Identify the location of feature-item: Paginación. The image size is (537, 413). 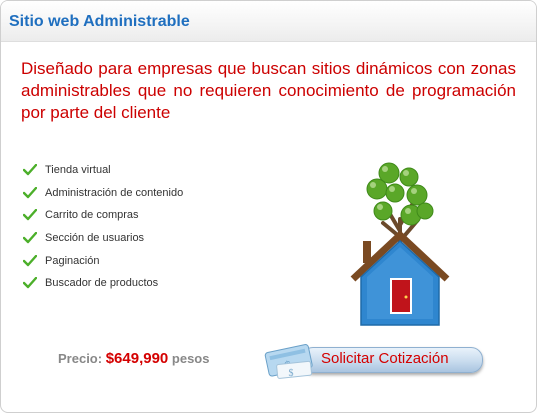
(103, 260).